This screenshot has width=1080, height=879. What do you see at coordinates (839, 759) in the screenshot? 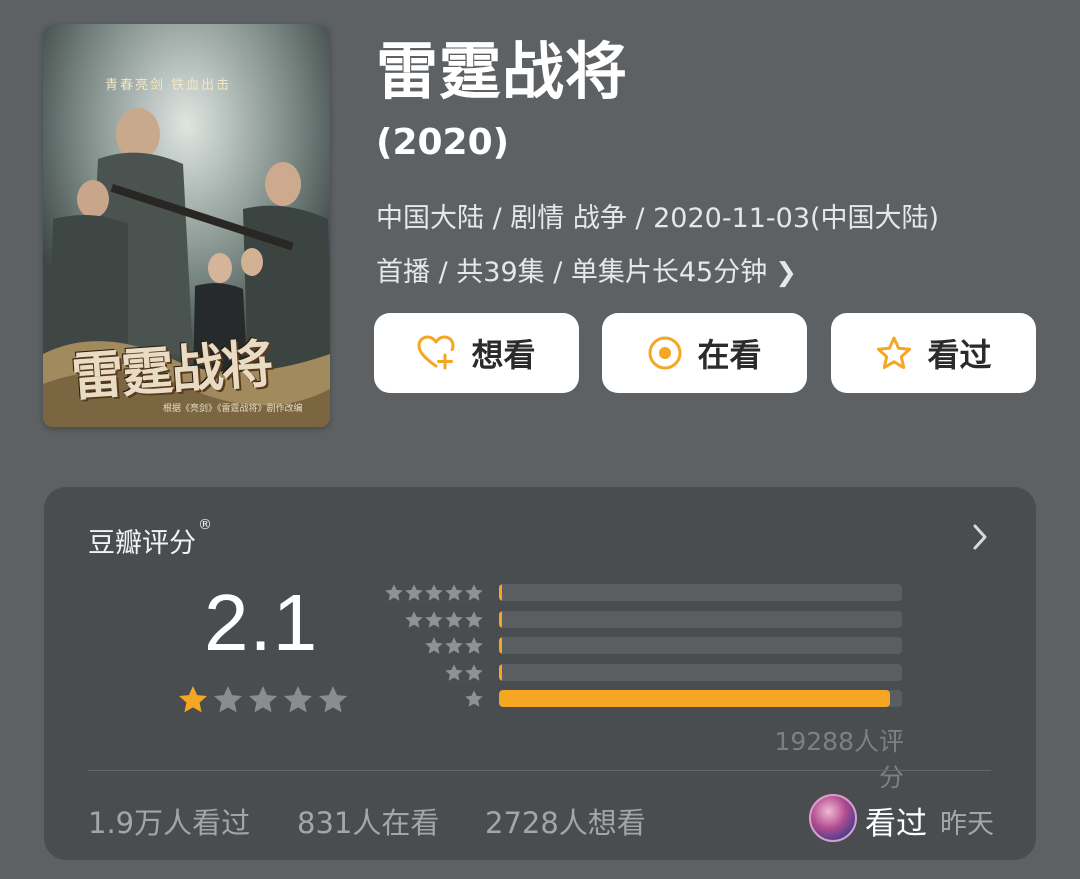
I see `rating-count: 19288人评分` at bounding box center [839, 759].